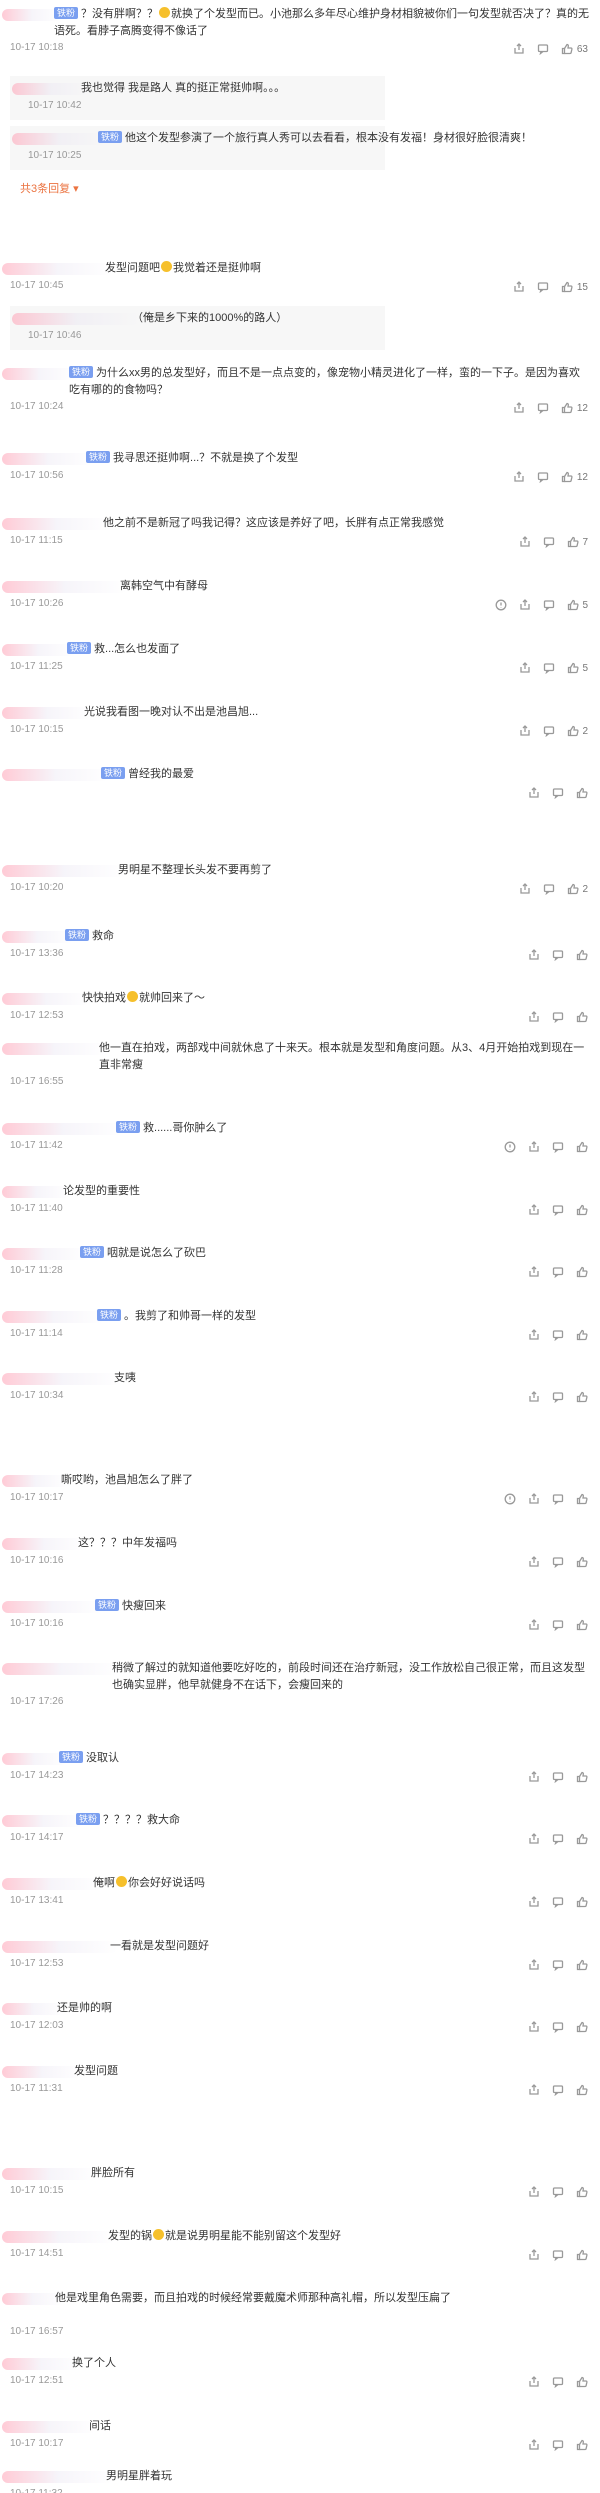 This screenshot has height=2493, width=600. Describe the element at coordinates (509, 1499) in the screenshot. I see `warning-icon` at that location.